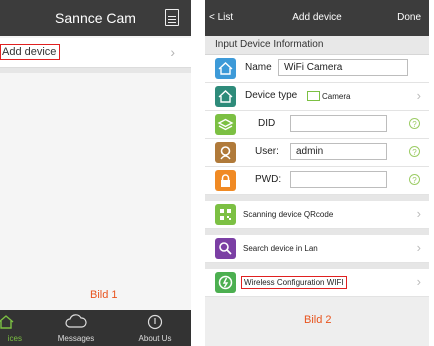 This screenshot has width=434, height=346. Describe the element at coordinates (288, 214) in the screenshot. I see `scan-qrcode-label: Scanning device QRcode` at that location.